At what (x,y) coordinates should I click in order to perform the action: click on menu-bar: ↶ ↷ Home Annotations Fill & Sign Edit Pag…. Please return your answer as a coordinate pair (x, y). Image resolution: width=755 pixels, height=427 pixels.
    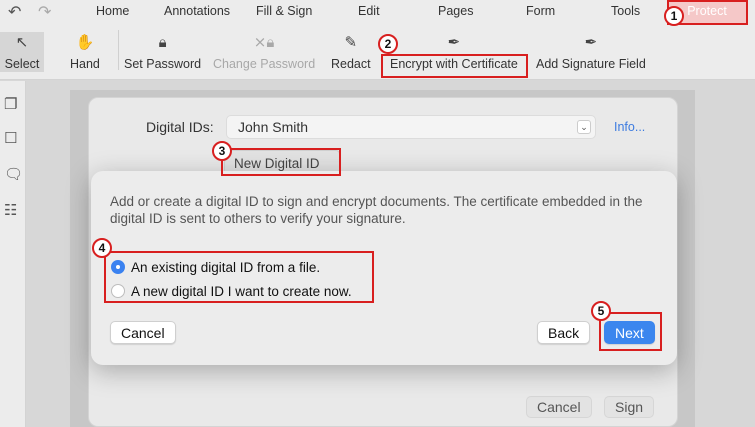
    Looking at the image, I should click on (377, 12).